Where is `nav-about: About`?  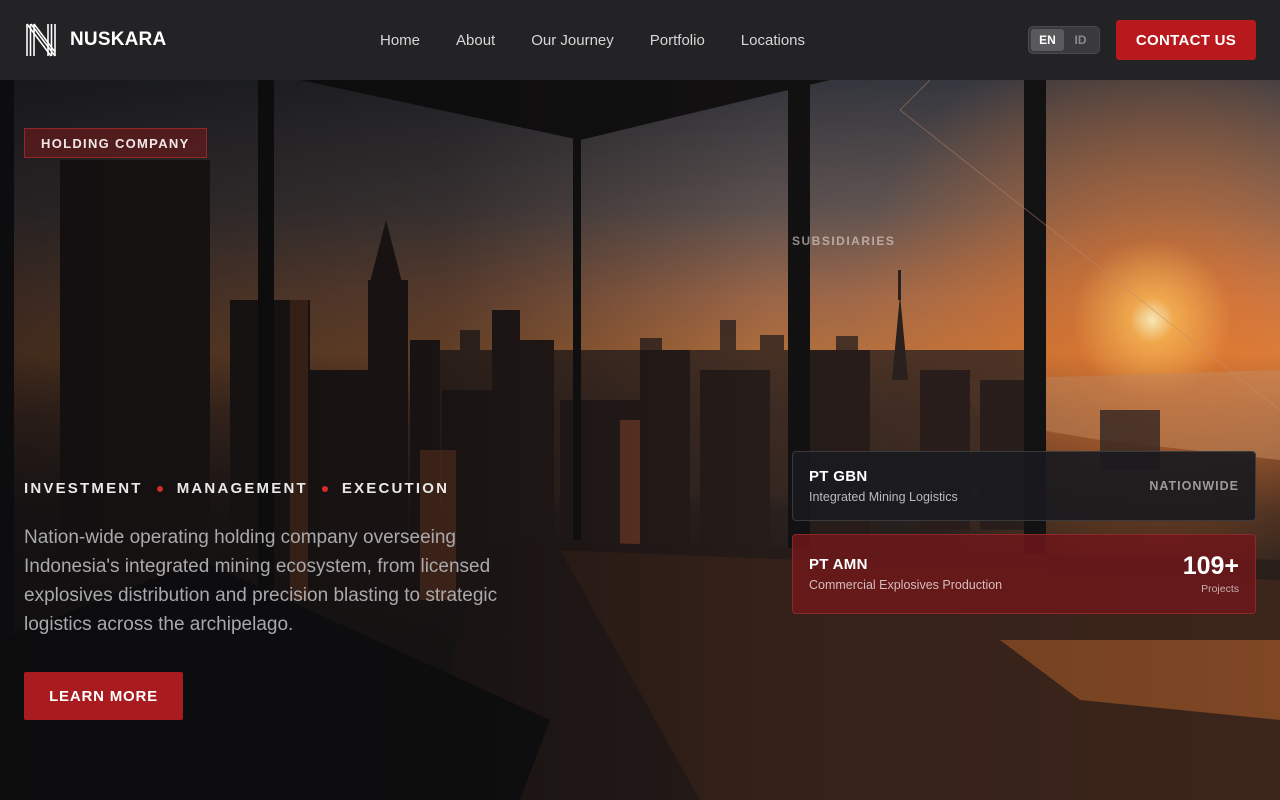
nav-about: About is located at coordinates (475, 40).